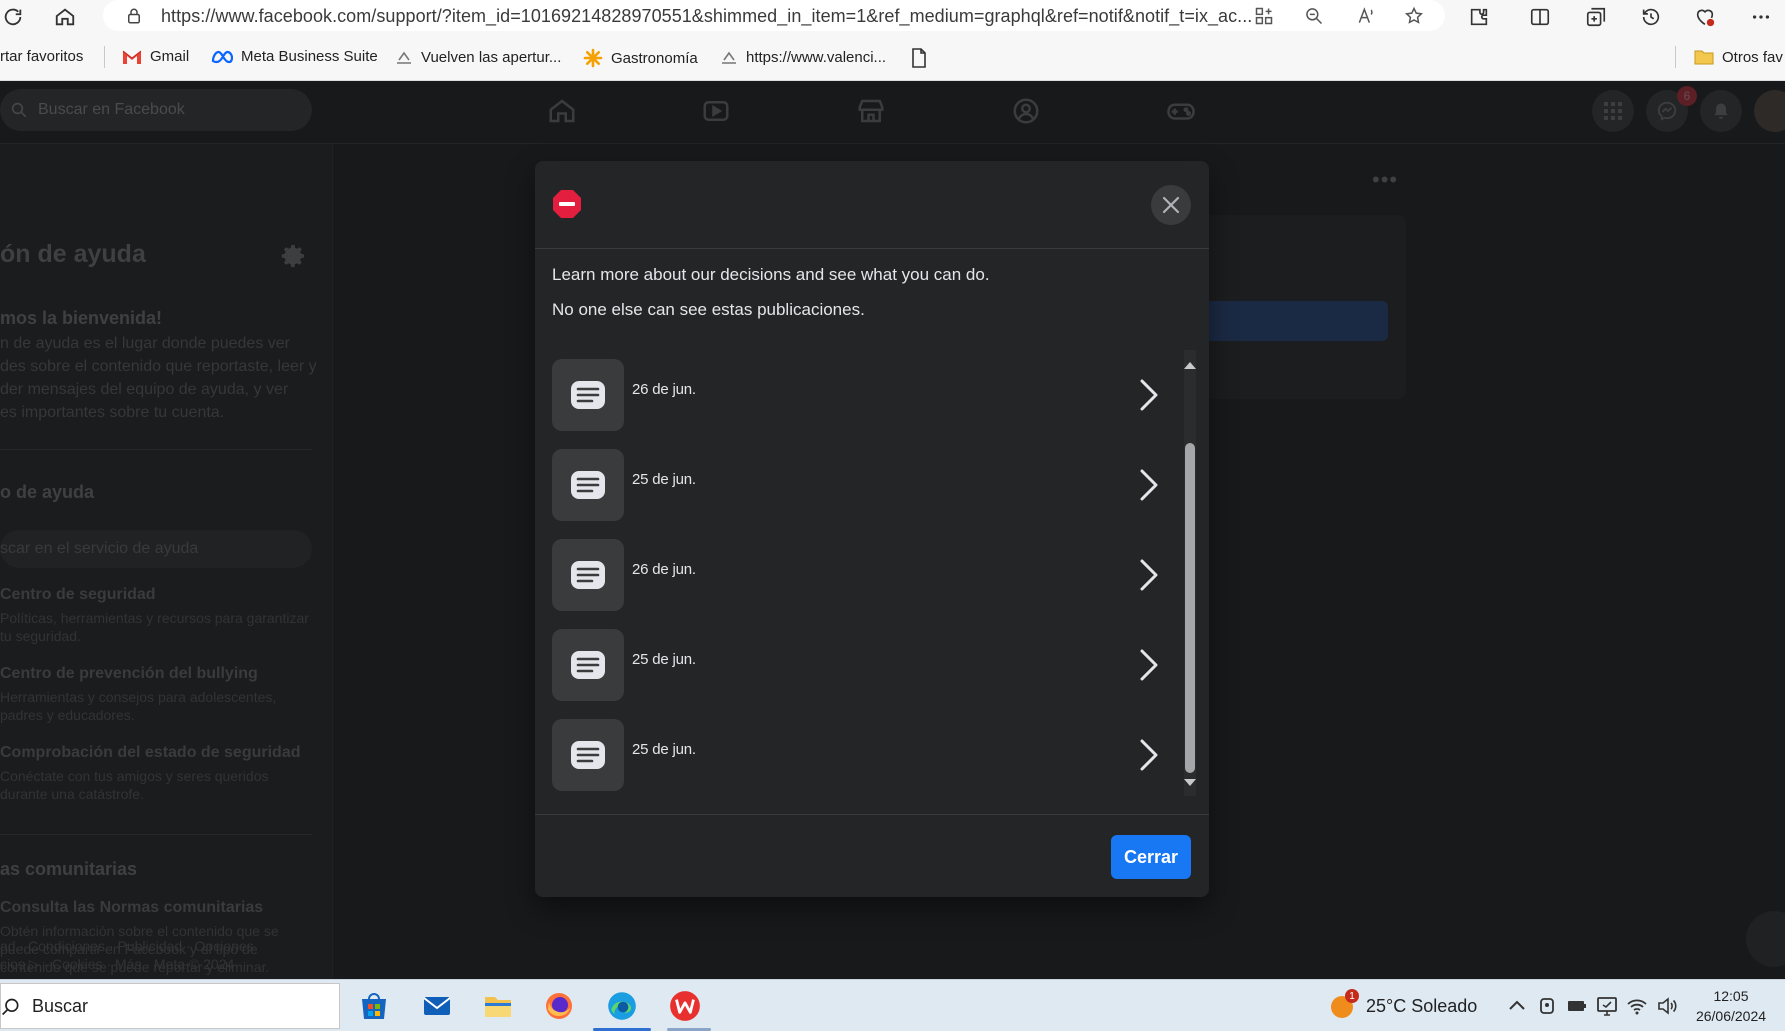 Image resolution: width=1785 pixels, height=1031 pixels. I want to click on extensions-icon, so click(1479, 17).